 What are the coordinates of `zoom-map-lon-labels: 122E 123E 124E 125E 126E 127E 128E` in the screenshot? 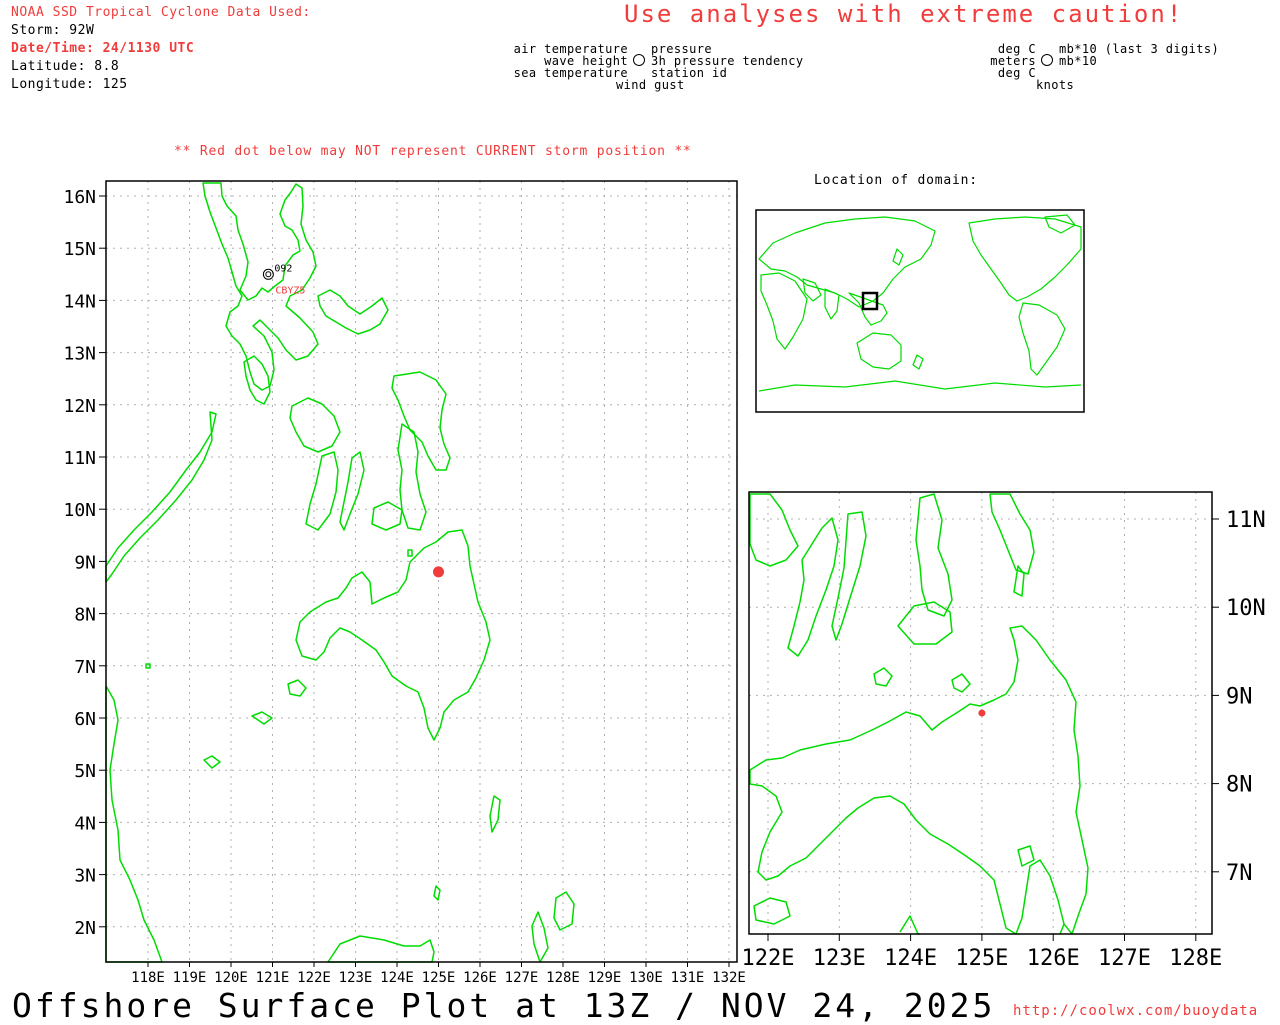 It's located at (982, 952).